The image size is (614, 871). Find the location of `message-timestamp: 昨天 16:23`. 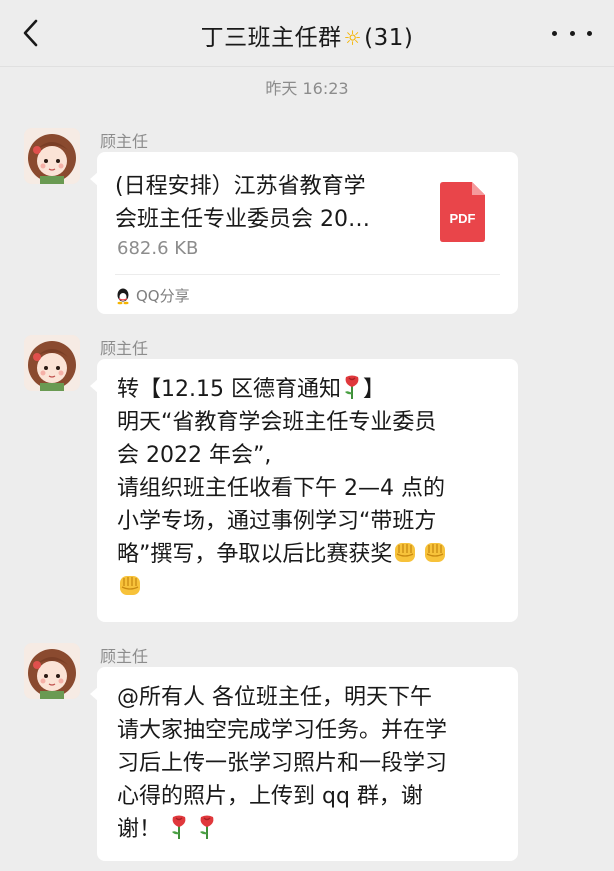

message-timestamp: 昨天 16:23 is located at coordinates (307, 88).